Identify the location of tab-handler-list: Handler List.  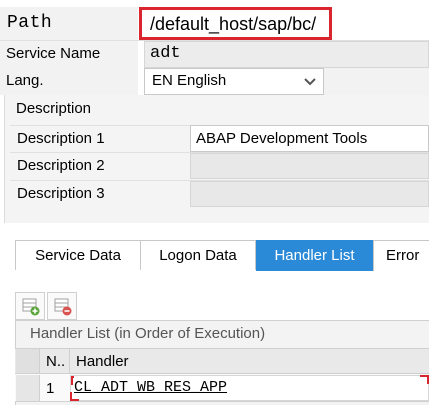
(315, 255).